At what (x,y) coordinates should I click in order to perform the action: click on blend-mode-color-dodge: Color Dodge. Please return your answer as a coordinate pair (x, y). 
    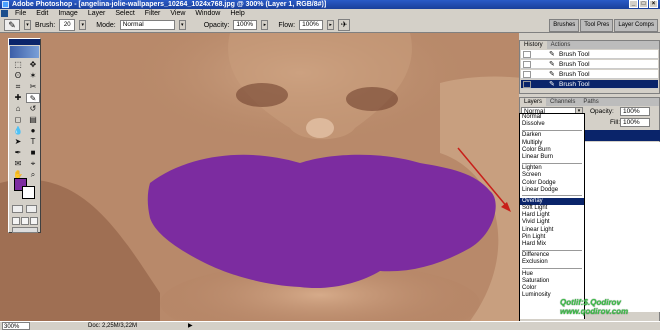
    Looking at the image, I should click on (552, 183).